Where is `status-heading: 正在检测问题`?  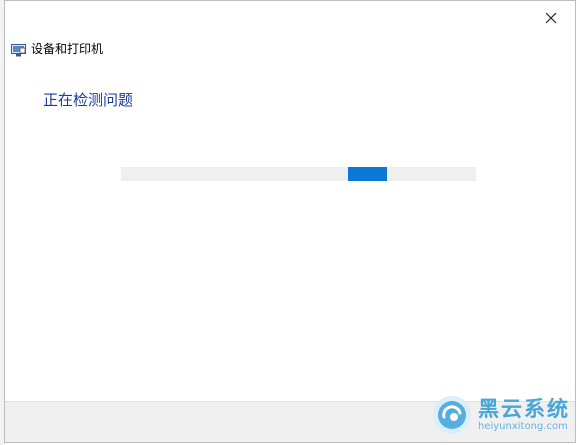 status-heading: 正在检测问题 is located at coordinates (88, 100).